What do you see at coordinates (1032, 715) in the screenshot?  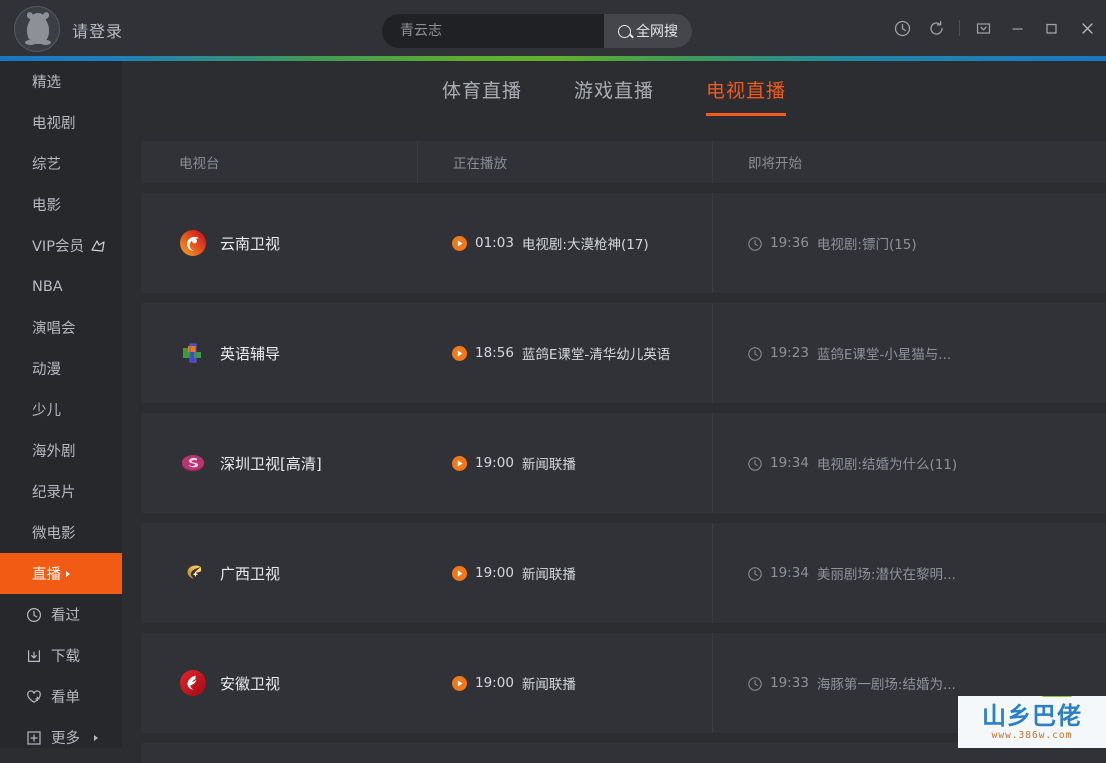 I see `watermark-logo: 山乡巴佬` at bounding box center [1032, 715].